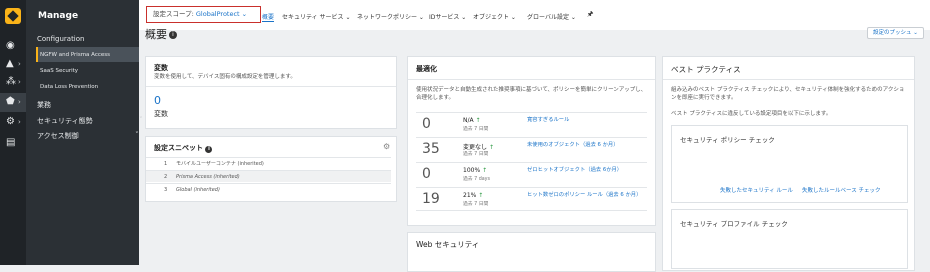 The image size is (930, 272). What do you see at coordinates (268, 17) in the screenshot?
I see `tab-overview: 概要` at bounding box center [268, 17].